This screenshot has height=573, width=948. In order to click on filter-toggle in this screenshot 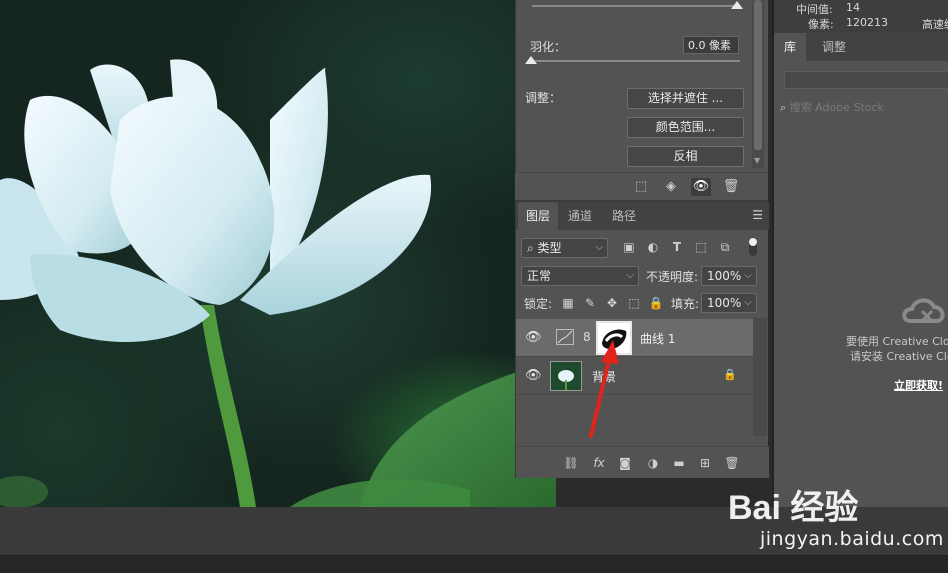, I will do `click(753, 247)`.